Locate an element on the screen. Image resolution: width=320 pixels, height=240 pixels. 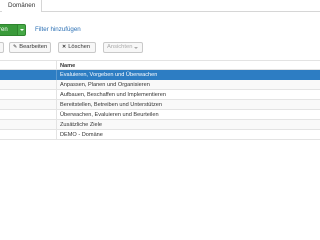
row-name-cell: Anpassen, Planen und Organisieren is located at coordinates (105, 85).